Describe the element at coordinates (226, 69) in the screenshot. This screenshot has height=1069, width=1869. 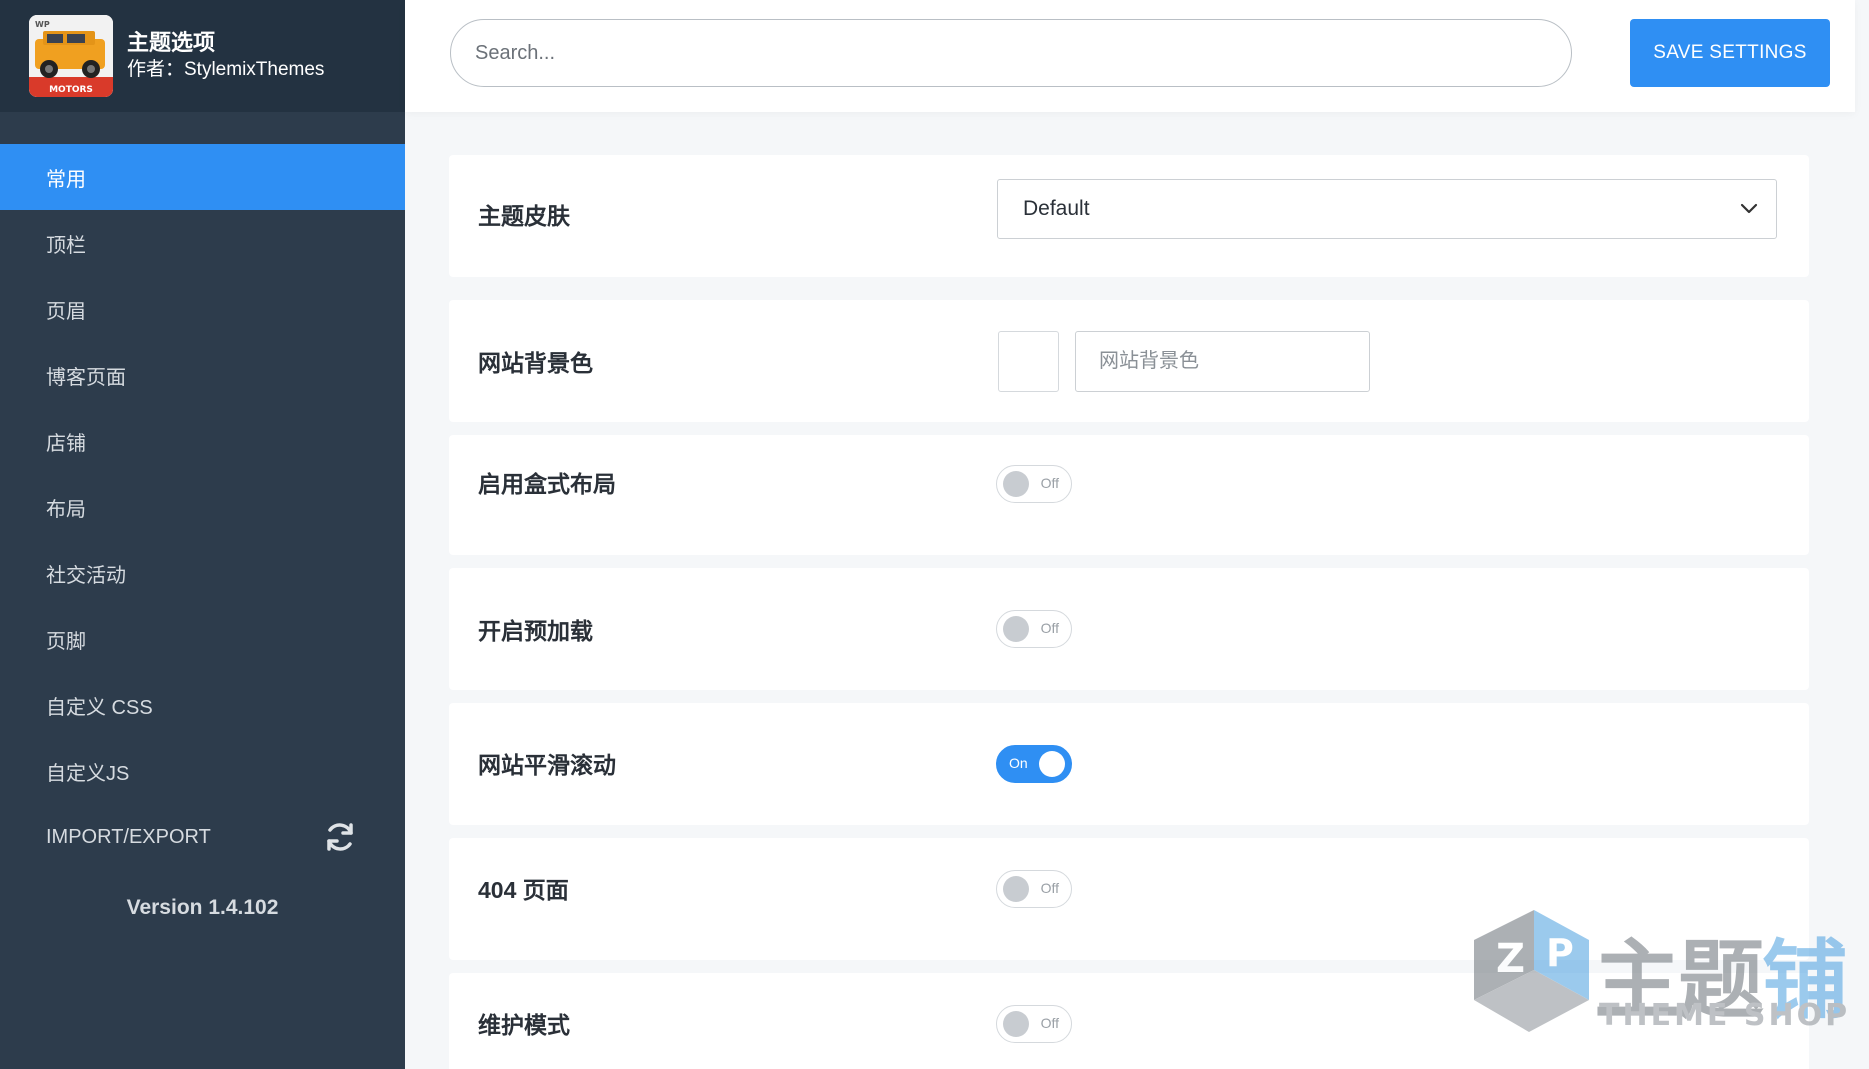
I see `brand-author: 作者：StylemixThemes` at that location.